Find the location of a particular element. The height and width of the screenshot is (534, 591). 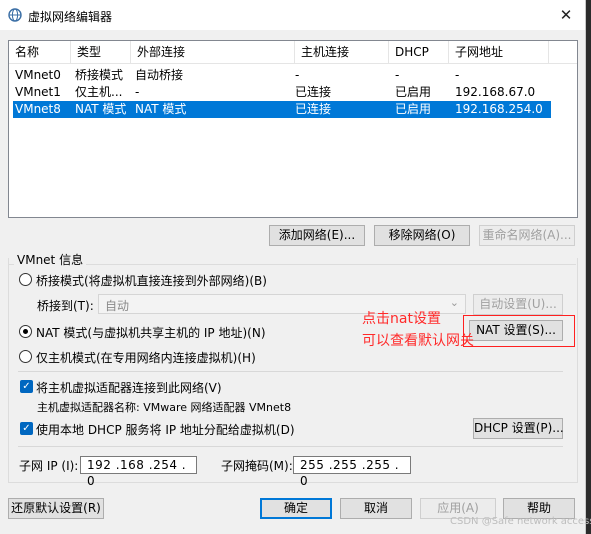

table-row: VMnet1 仅主机... - 已连接 已启用 192.168.67.0 is located at coordinates (282, 92).